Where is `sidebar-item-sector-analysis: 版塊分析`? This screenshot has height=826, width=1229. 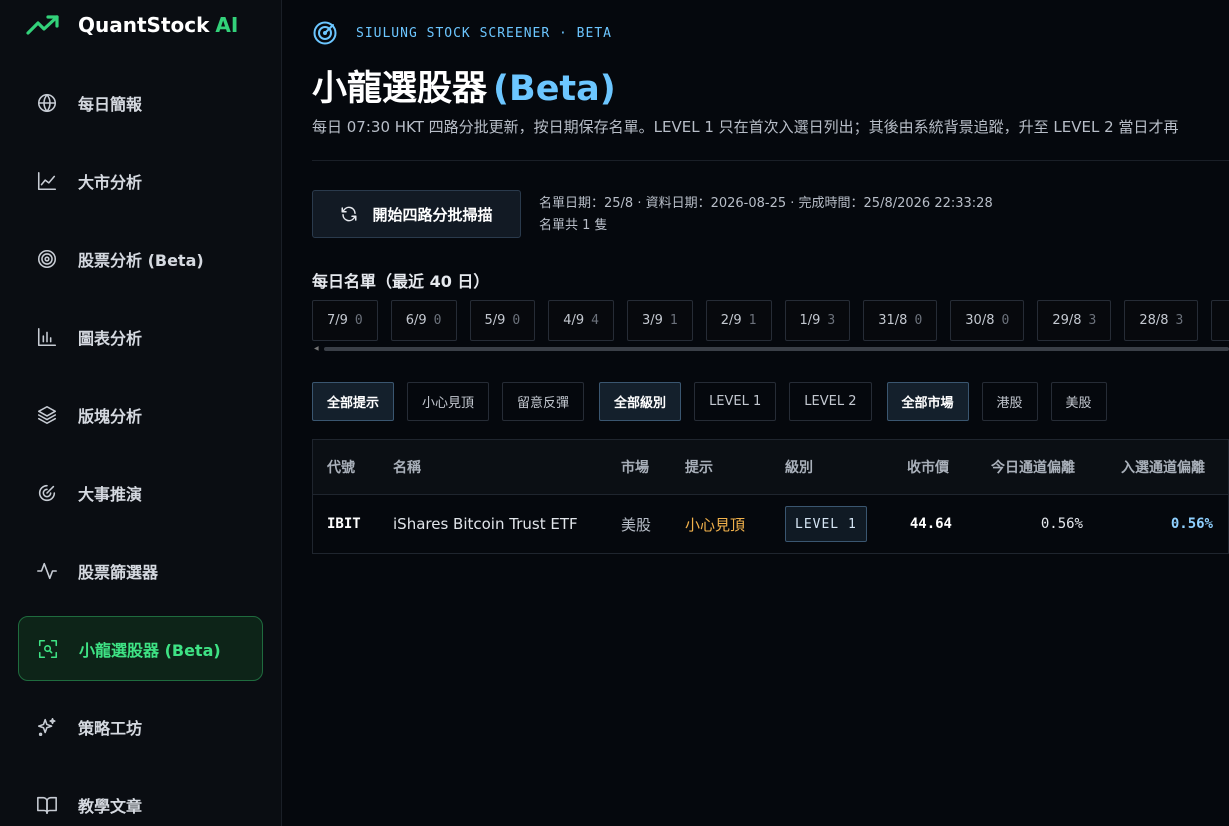 sidebar-item-sector-analysis: 版塊分析 is located at coordinates (140, 414).